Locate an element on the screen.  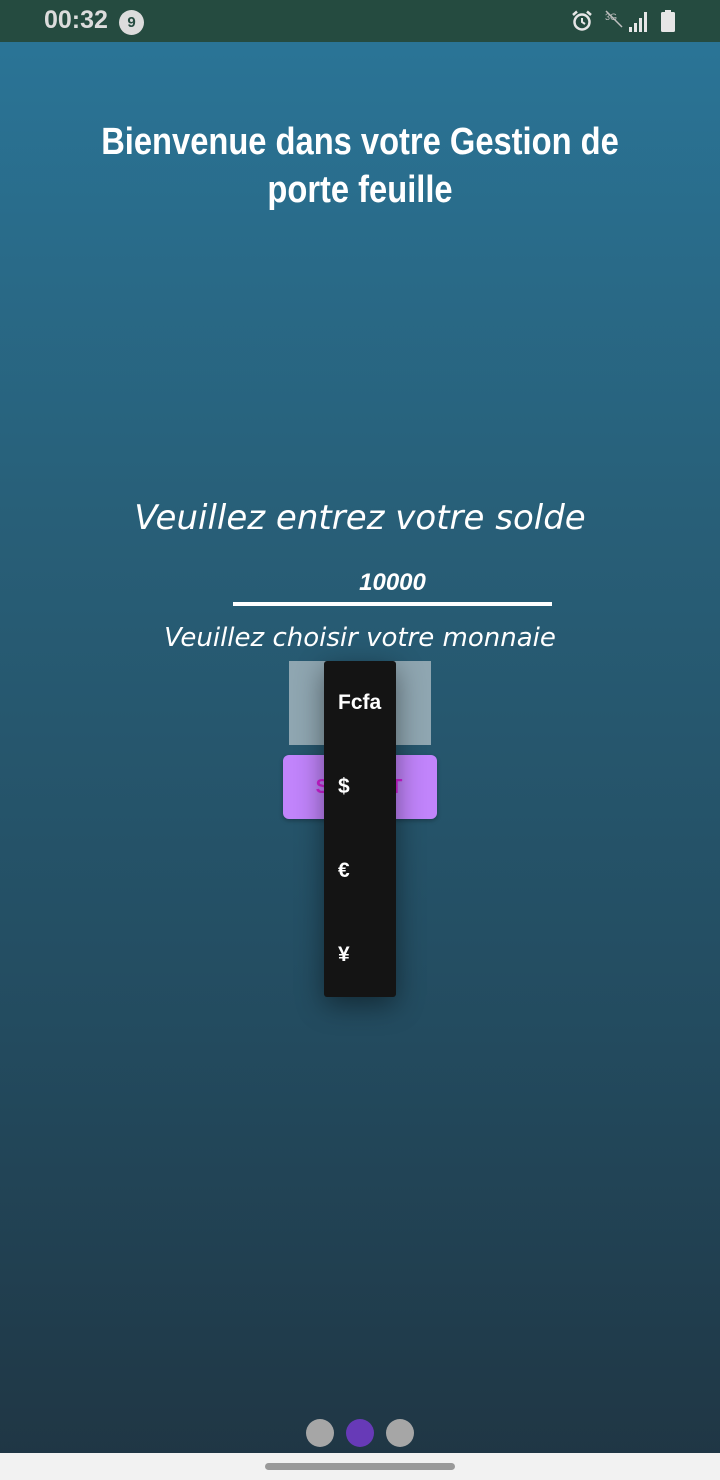
balance-prompt: Veuillez entrez votre solde is located at coordinates (360, 518).